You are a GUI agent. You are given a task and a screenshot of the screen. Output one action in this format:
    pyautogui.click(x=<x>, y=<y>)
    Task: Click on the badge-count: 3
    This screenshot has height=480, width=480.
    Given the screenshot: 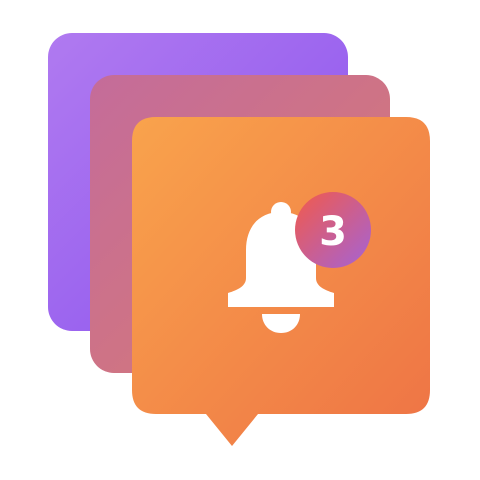 What is the action you would take?
    pyautogui.click(x=333, y=232)
    